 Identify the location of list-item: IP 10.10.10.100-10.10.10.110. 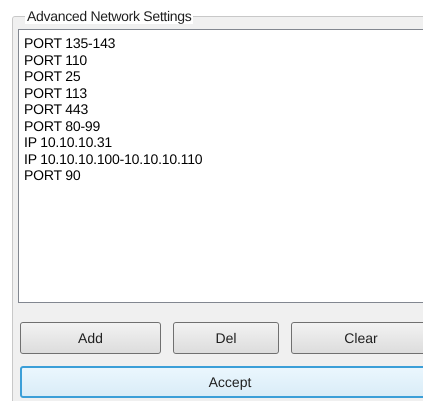
(223, 158).